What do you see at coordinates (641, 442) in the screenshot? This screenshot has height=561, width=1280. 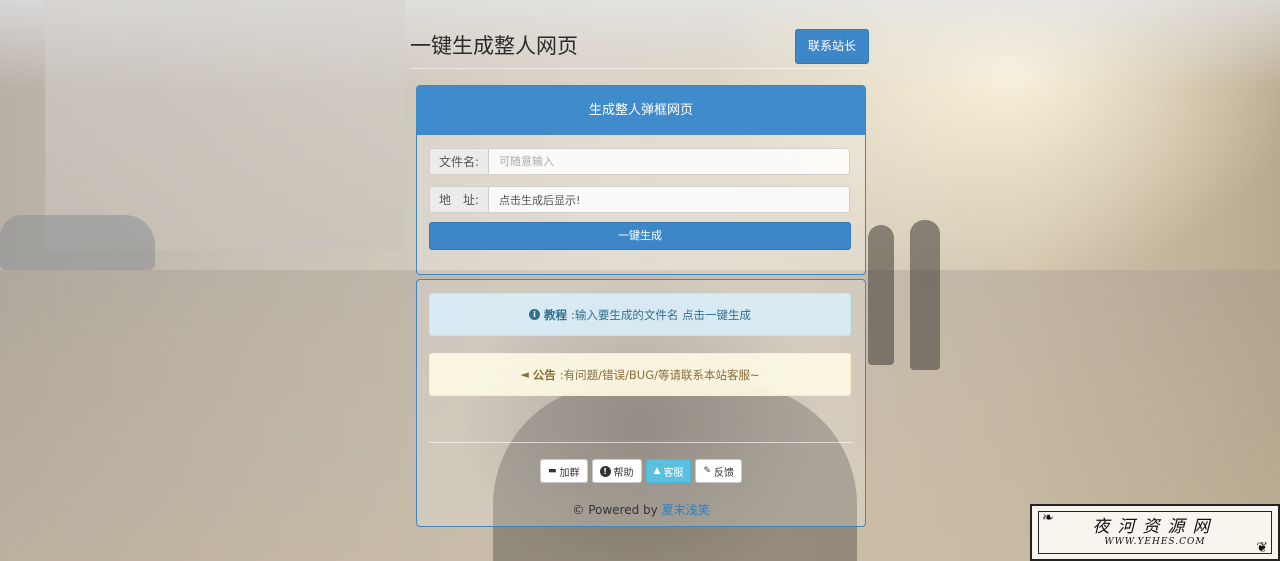 I see `divider` at bounding box center [641, 442].